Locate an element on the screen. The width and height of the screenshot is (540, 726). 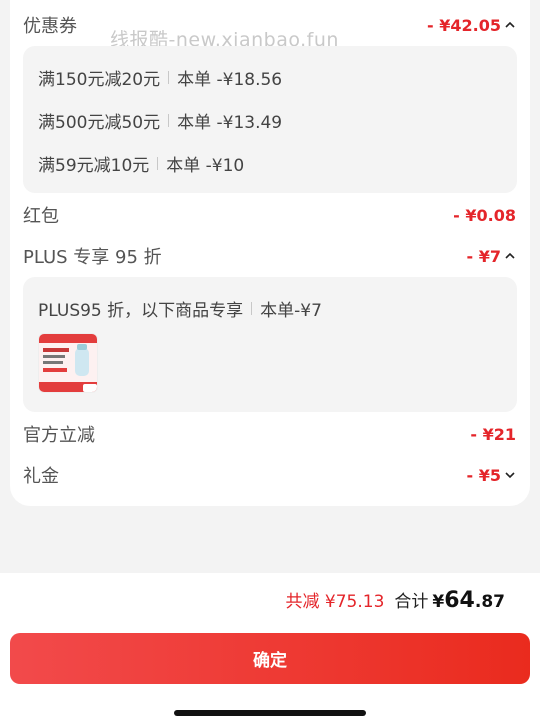
coupon-name: 满500元减50元 is located at coordinates (99, 122).